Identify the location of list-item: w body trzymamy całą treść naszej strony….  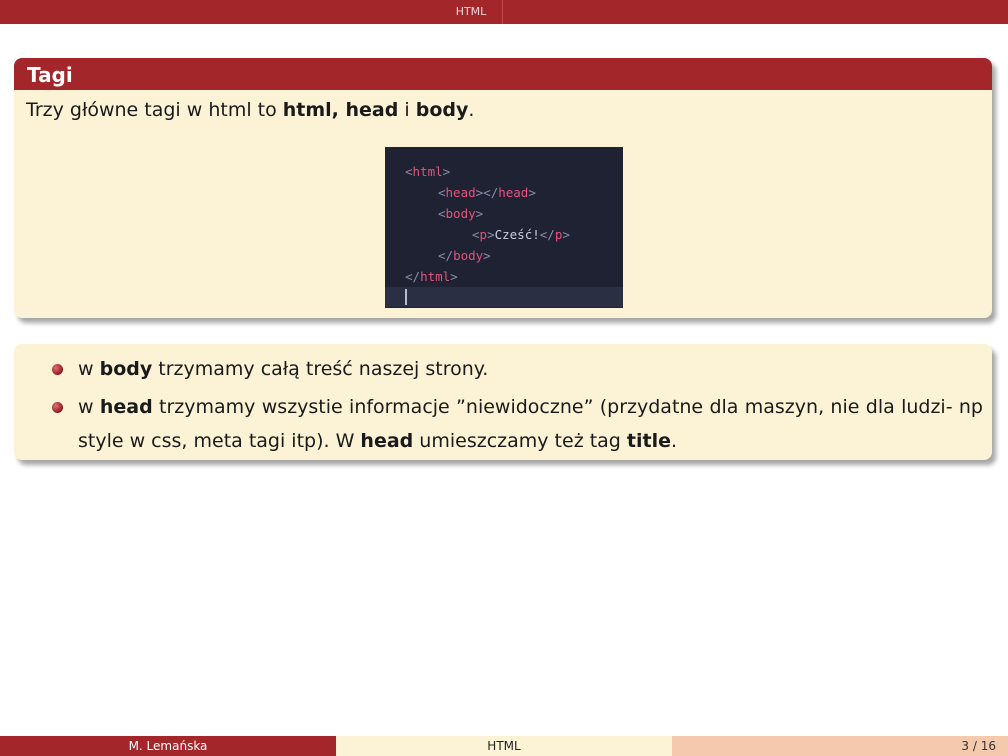
(517, 369).